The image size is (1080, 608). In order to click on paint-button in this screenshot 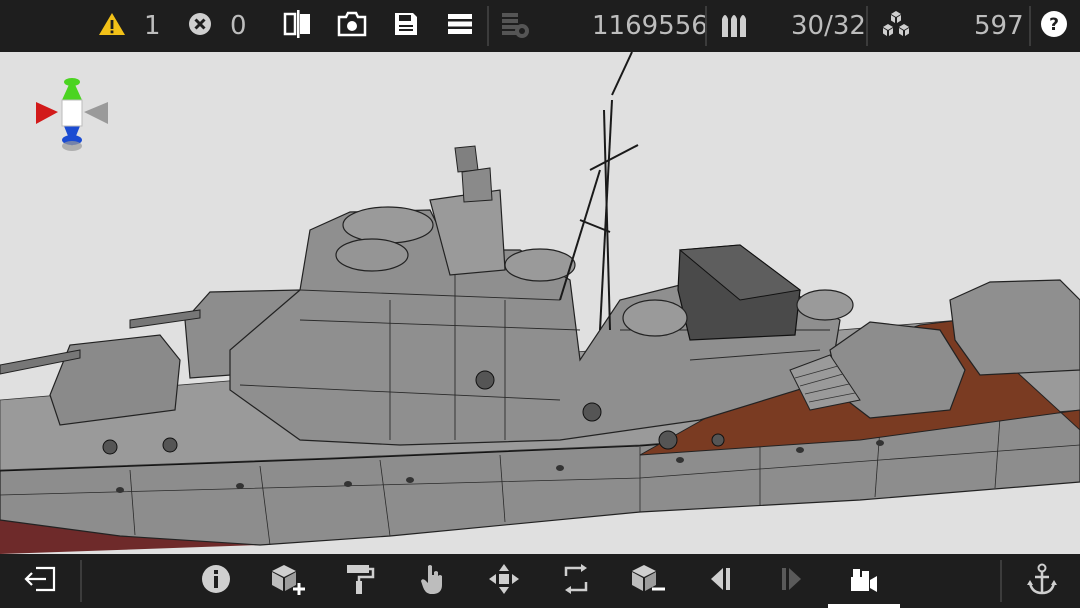, I will do `click(360, 581)`.